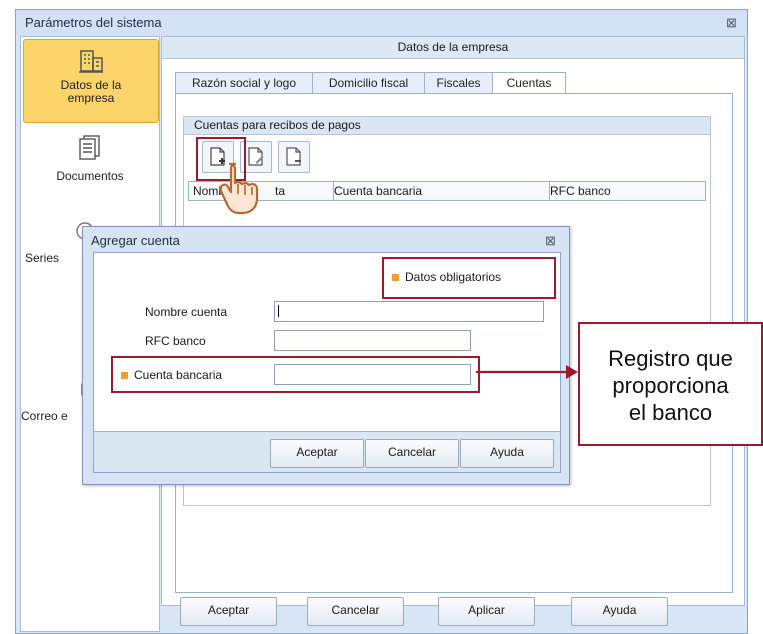 This screenshot has width=763, height=634. I want to click on dialog-title: Agregar cuenta, so click(135, 240).